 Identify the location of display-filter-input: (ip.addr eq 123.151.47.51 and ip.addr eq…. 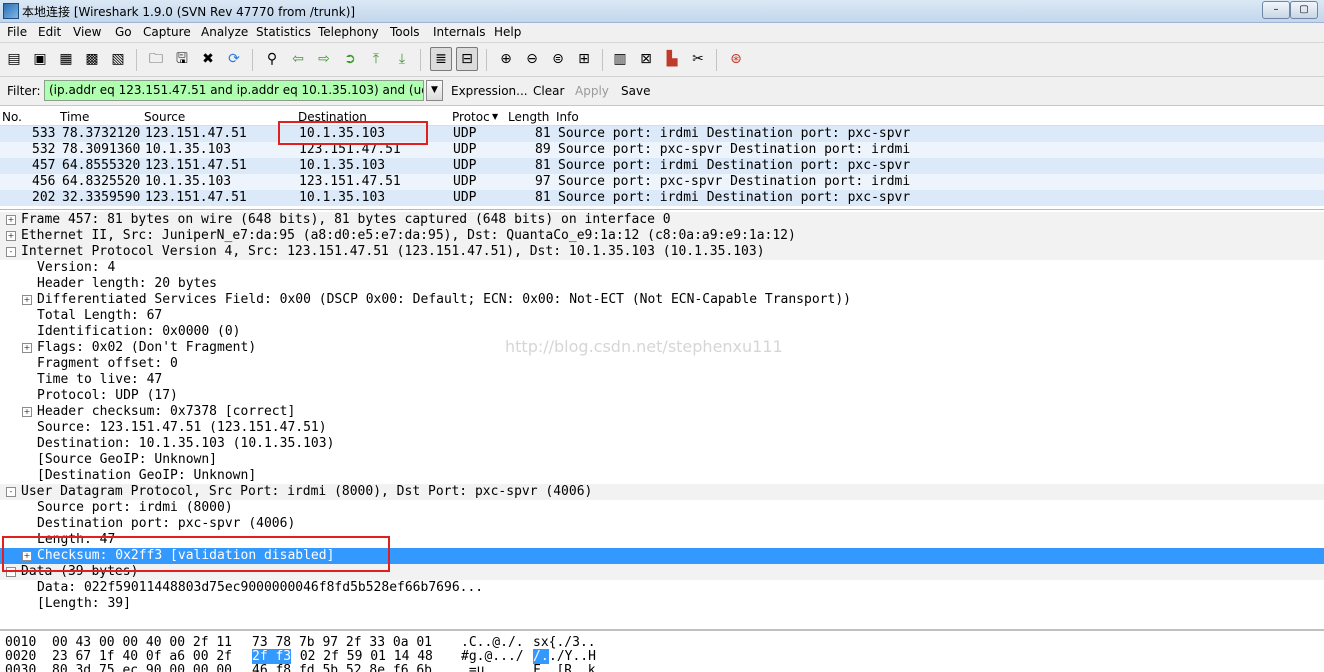
(234, 90).